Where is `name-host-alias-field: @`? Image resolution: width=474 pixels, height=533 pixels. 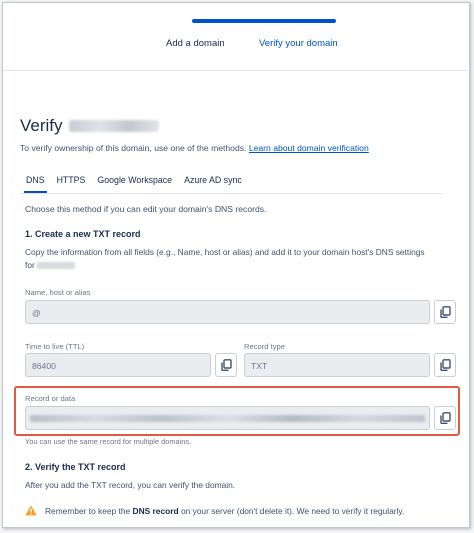
name-host-alias-field: @ is located at coordinates (227, 312).